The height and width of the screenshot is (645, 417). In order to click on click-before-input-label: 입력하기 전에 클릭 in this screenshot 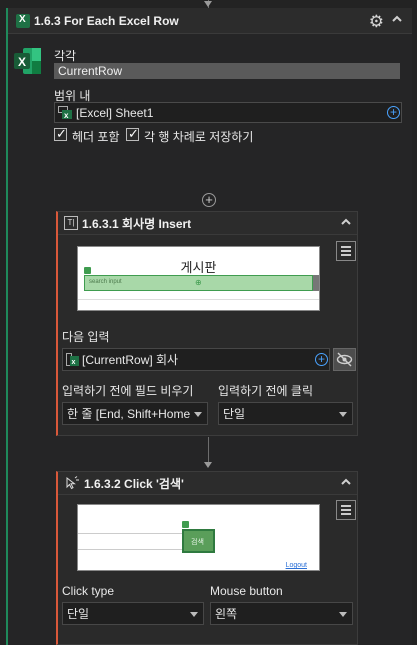, I will do `click(265, 391)`.